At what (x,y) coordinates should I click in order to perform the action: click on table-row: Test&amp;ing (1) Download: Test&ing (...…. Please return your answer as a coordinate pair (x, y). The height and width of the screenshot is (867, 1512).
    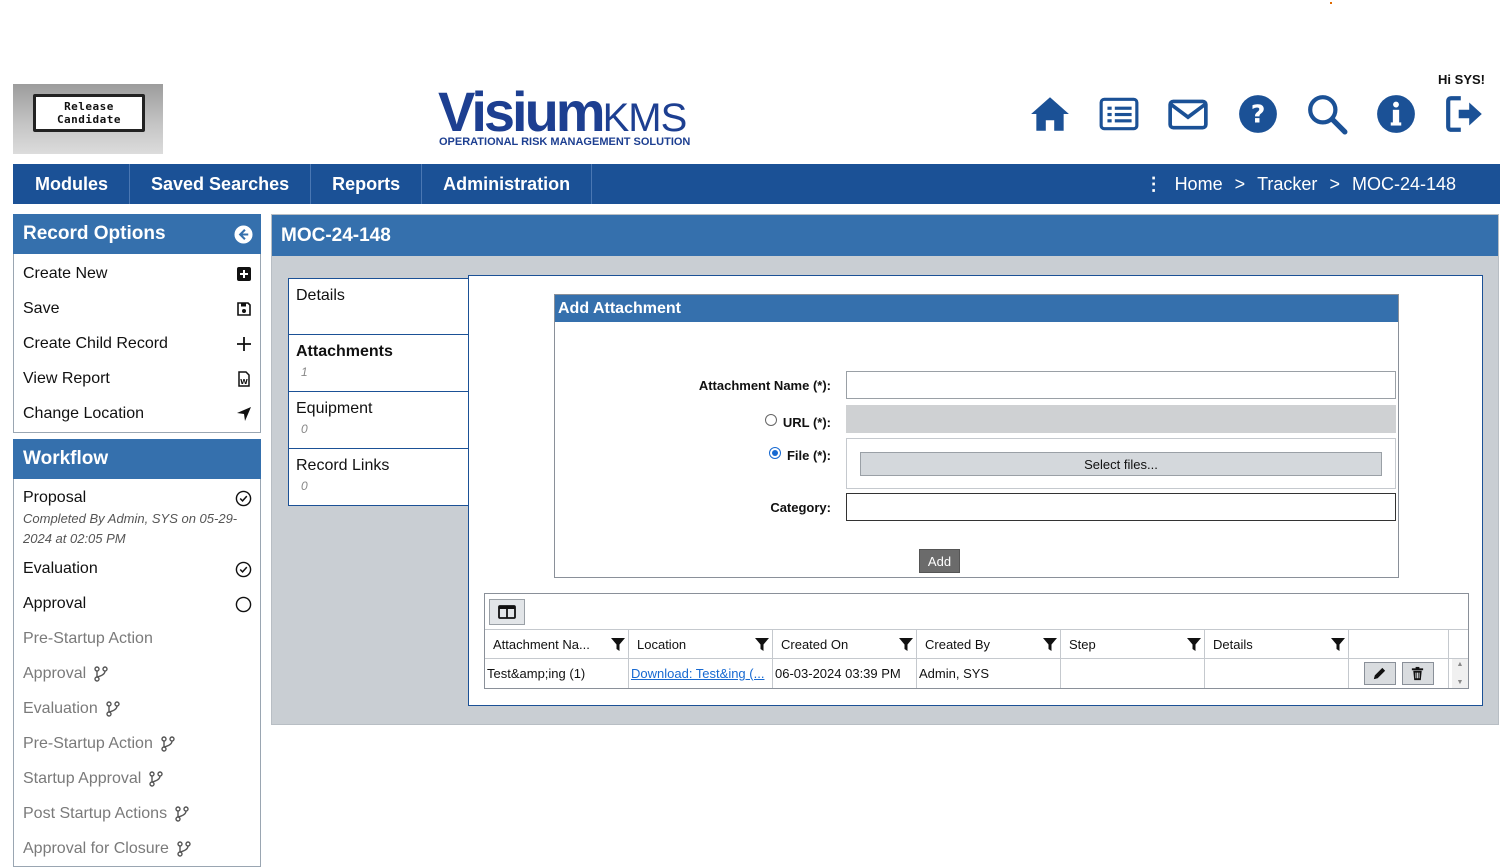
    Looking at the image, I should click on (976, 673).